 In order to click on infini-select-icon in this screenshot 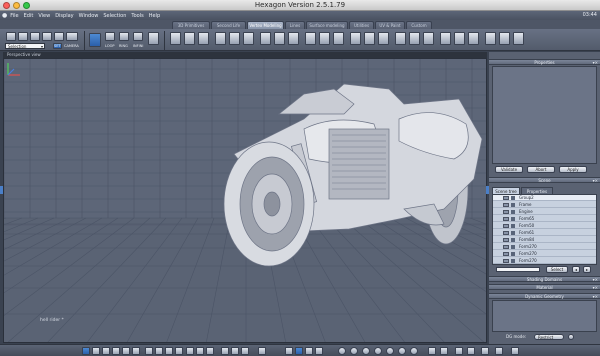, I will do `click(138, 36)`.